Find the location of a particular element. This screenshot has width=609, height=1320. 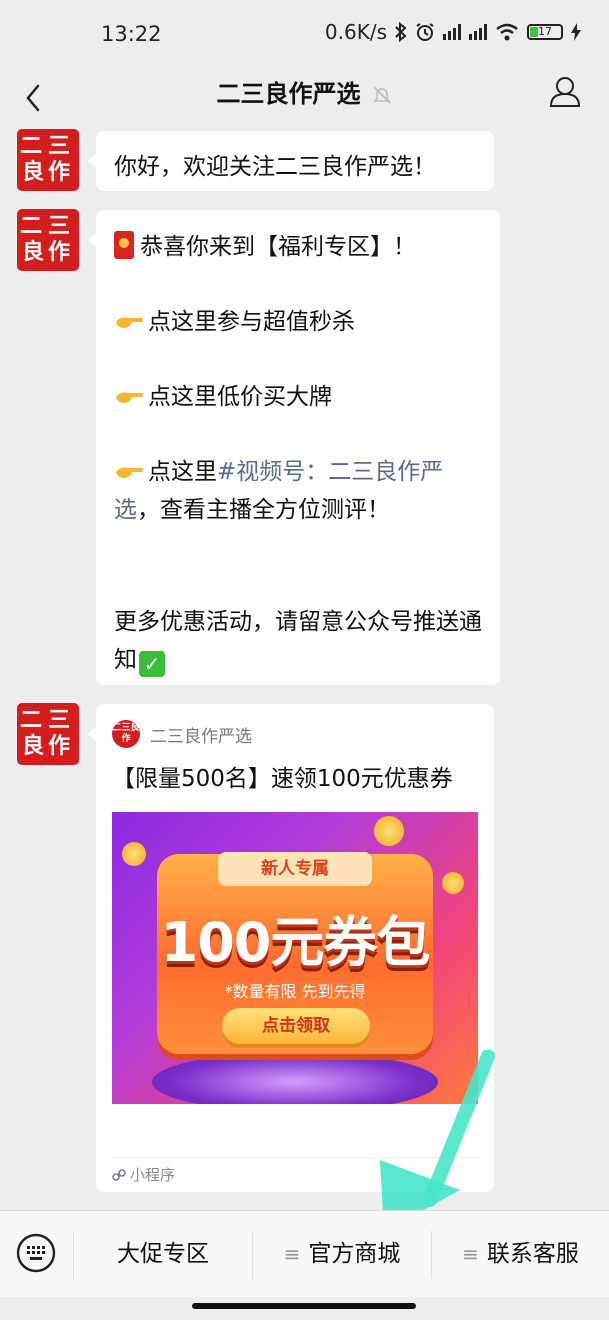

mini-program-footer: 小程序 is located at coordinates (295, 1174).